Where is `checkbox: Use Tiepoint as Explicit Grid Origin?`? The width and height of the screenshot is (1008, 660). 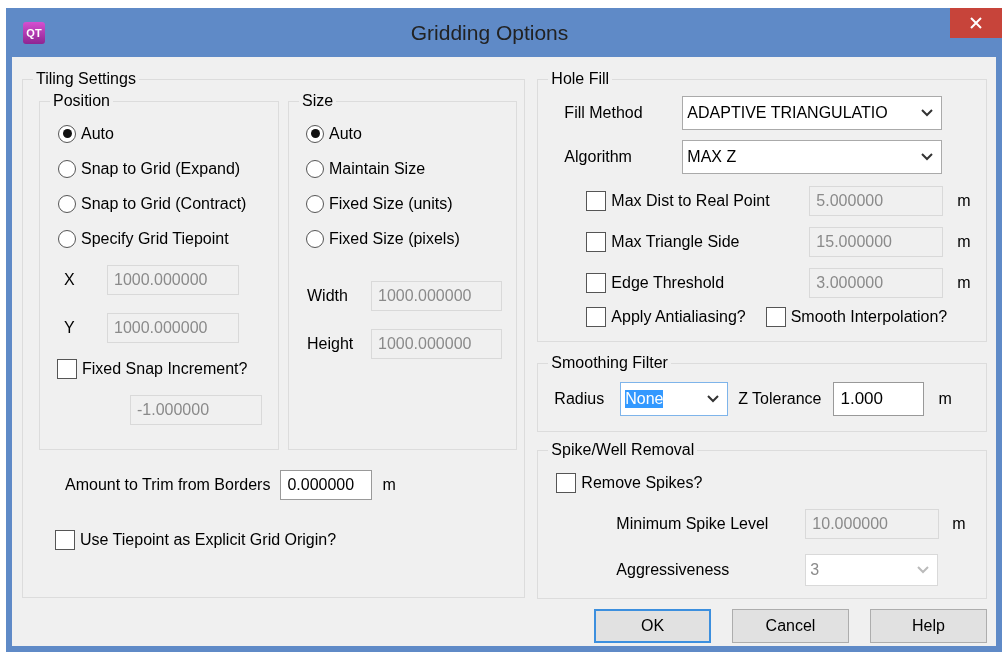 checkbox: Use Tiepoint as Explicit Grid Origin? is located at coordinates (290, 540).